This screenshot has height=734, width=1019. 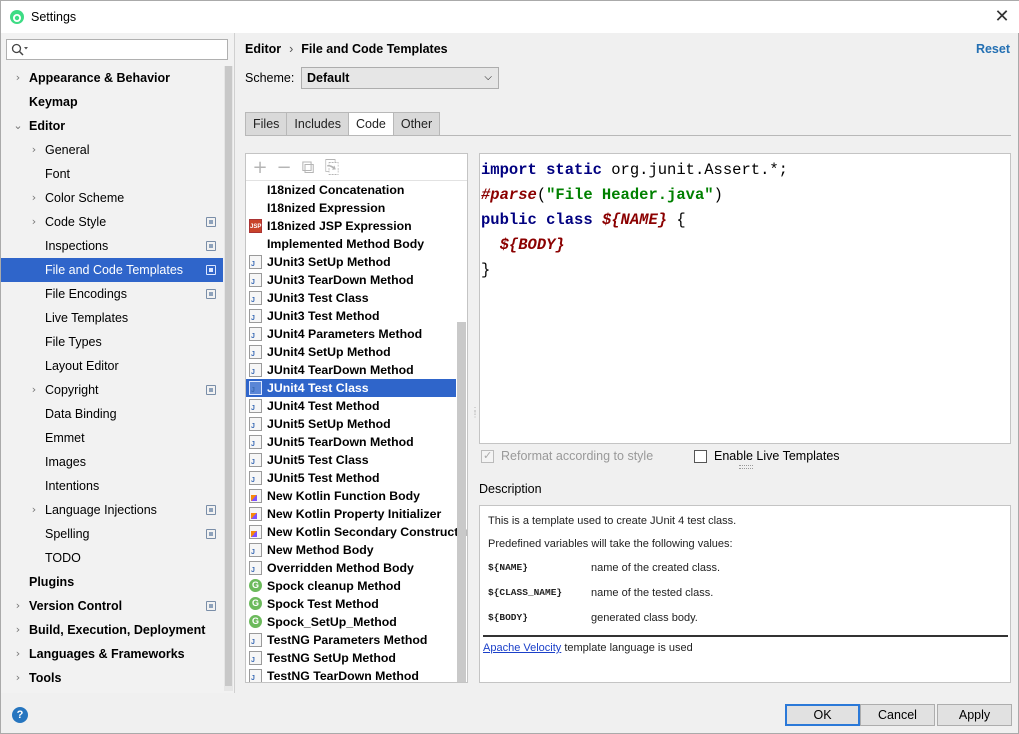 What do you see at coordinates (356, 208) in the screenshot?
I see `list-item: I18nized Expression` at bounding box center [356, 208].